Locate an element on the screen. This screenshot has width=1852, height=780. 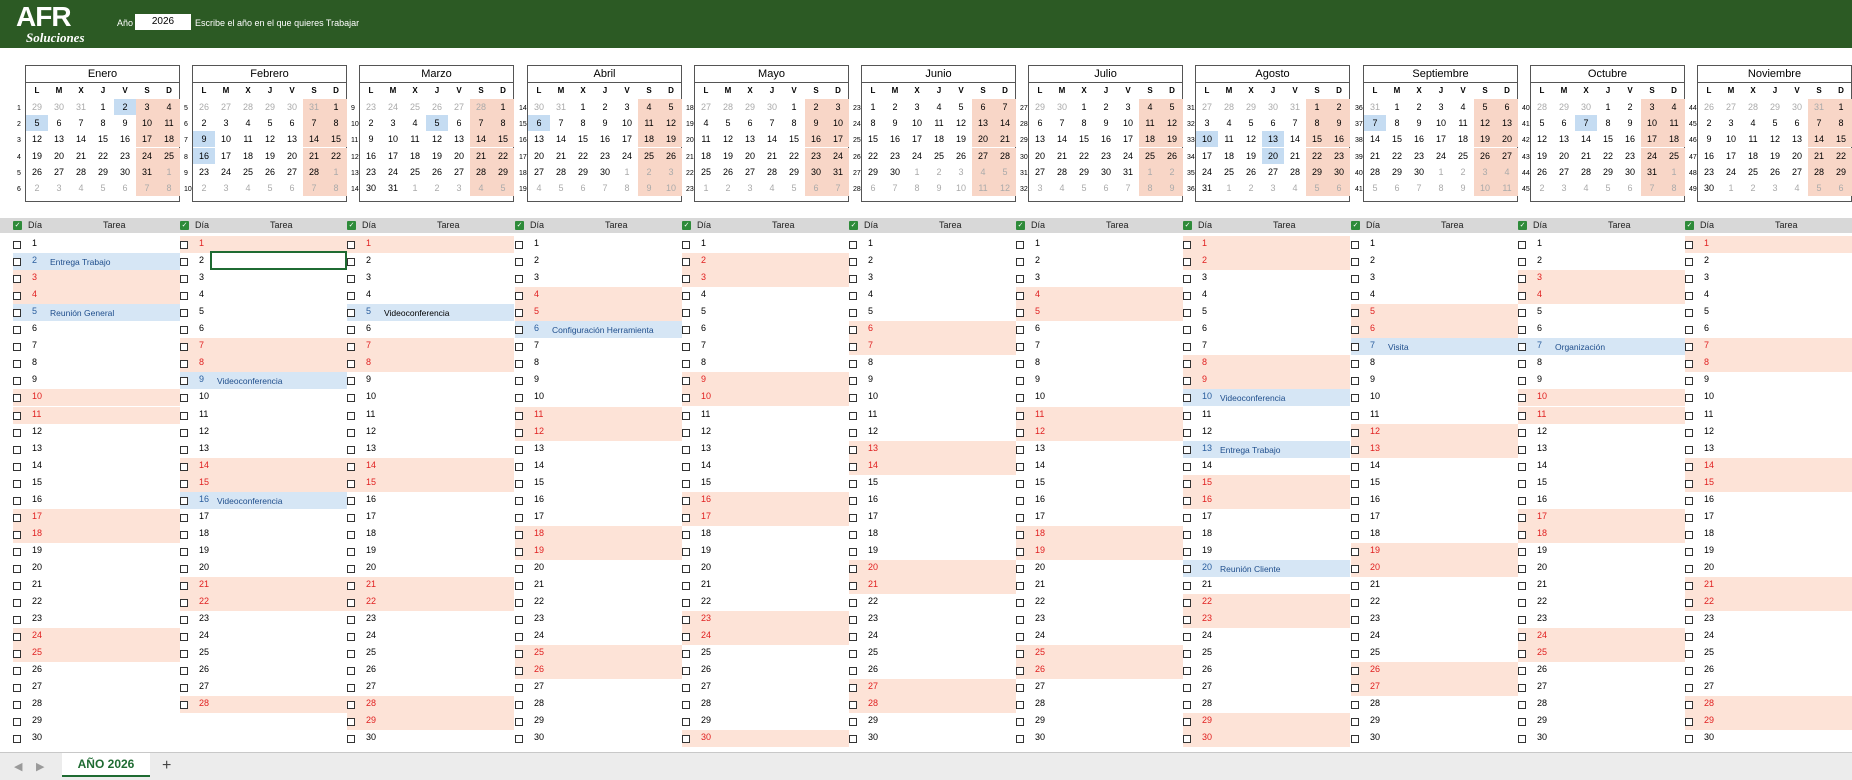
calendar-day: 13 is located at coordinates (539, 139).